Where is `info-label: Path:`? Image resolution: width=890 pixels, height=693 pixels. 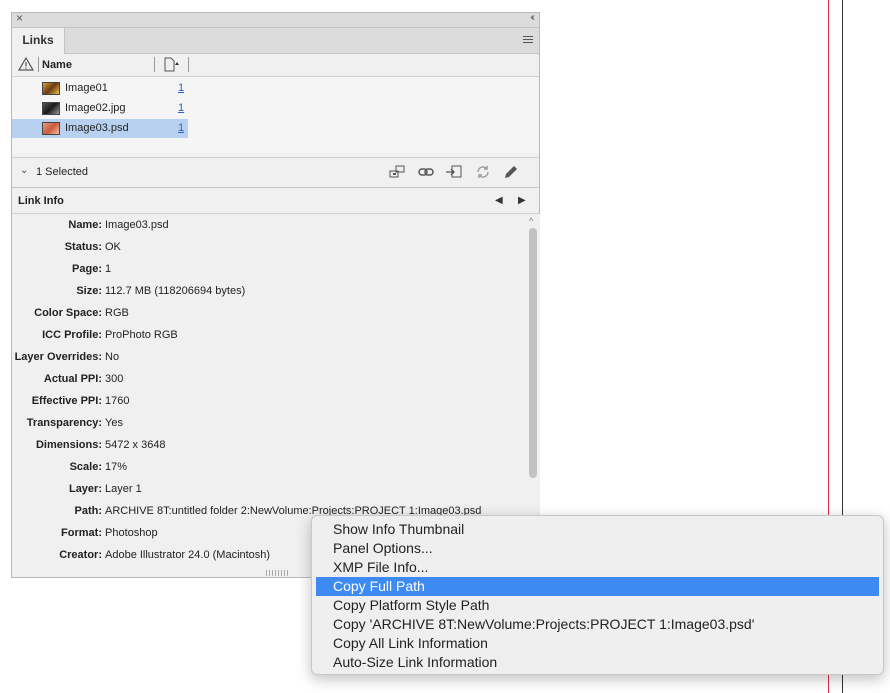
info-label: Path: is located at coordinates (88, 511).